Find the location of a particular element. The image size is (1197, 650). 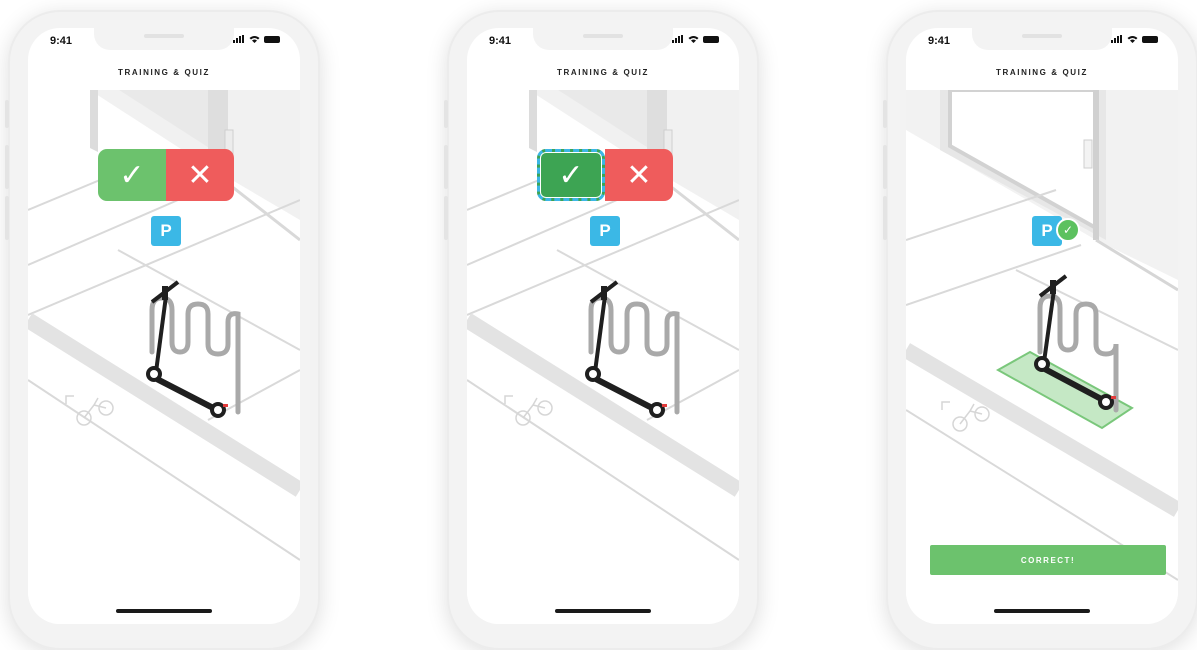

accept-button-selected: ✓ is located at coordinates (571, 175).